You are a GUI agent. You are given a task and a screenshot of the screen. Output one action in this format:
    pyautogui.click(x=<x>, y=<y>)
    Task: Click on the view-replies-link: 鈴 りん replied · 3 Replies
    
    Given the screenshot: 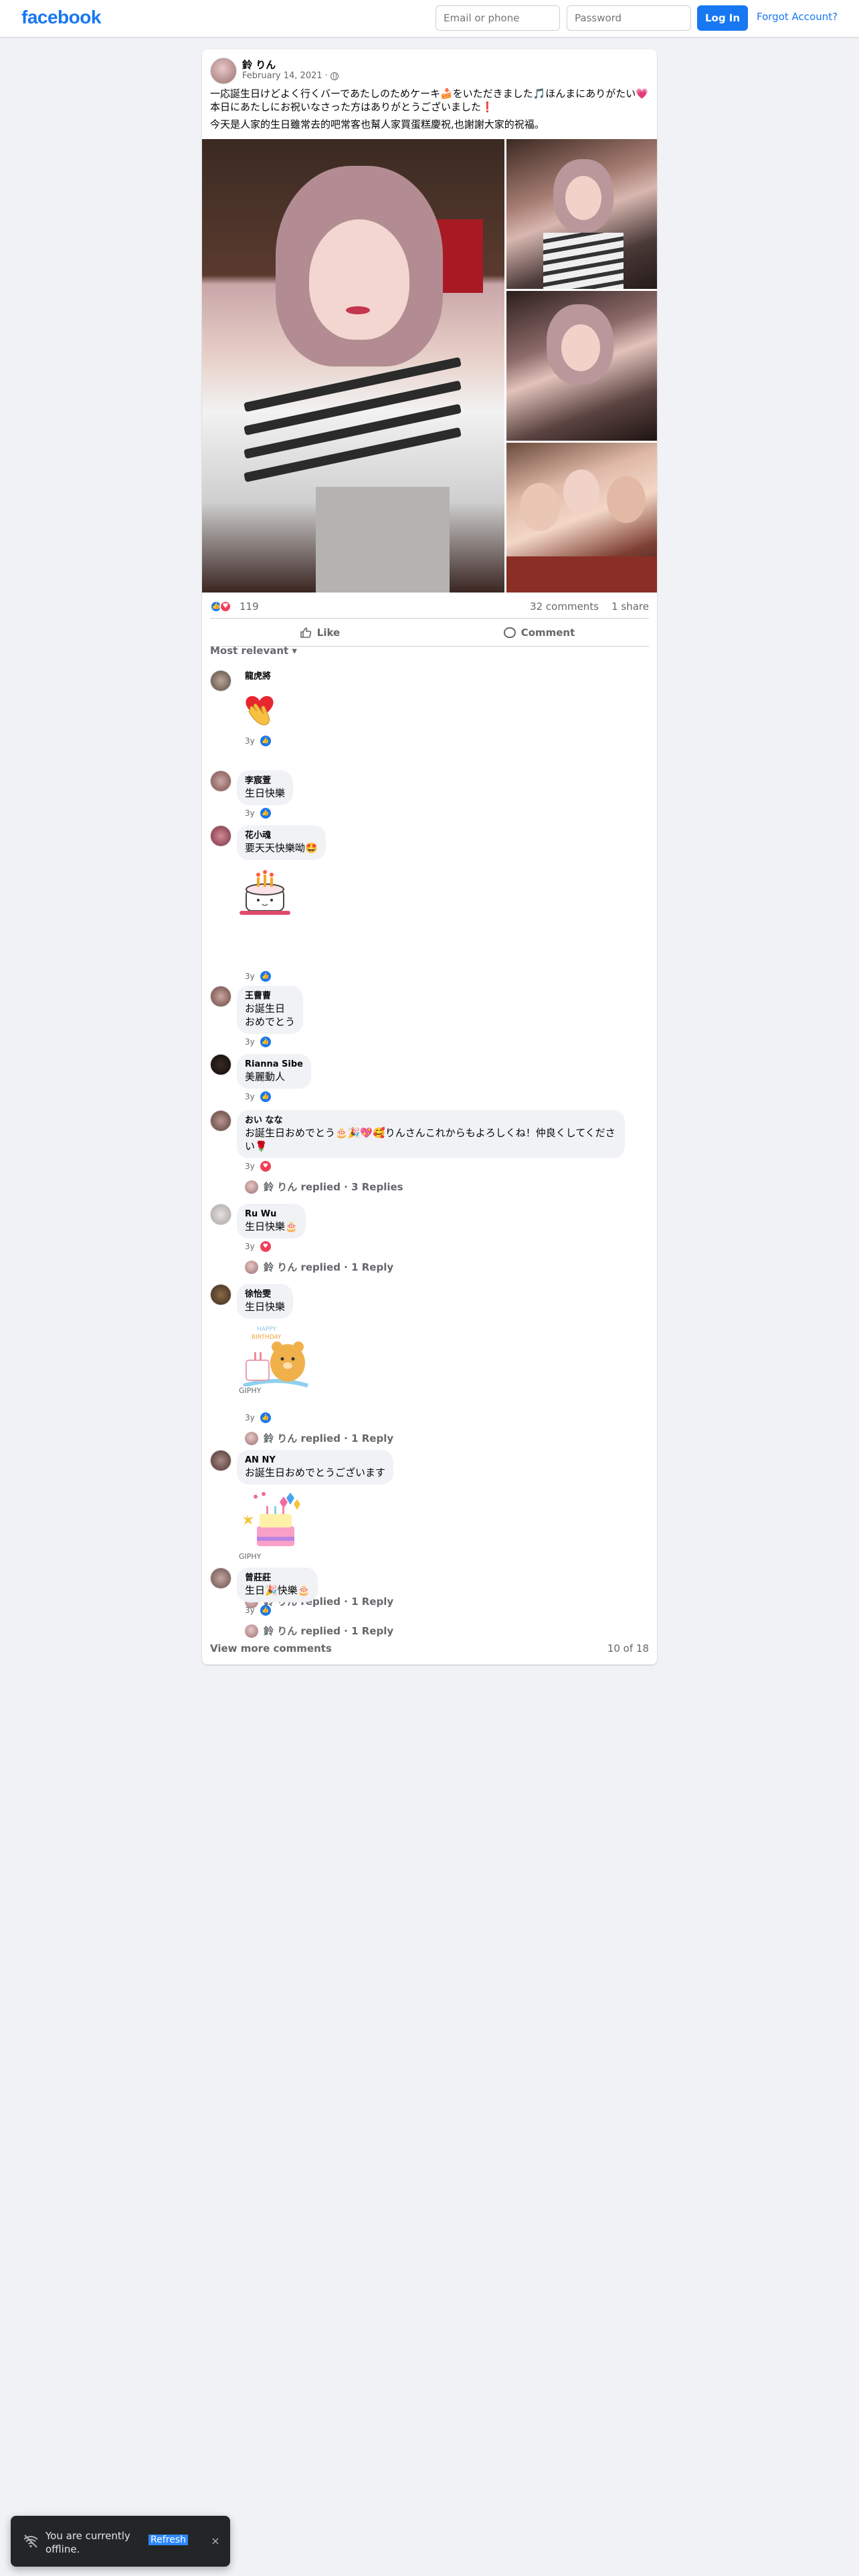 What is the action you would take?
    pyautogui.click(x=324, y=1187)
    